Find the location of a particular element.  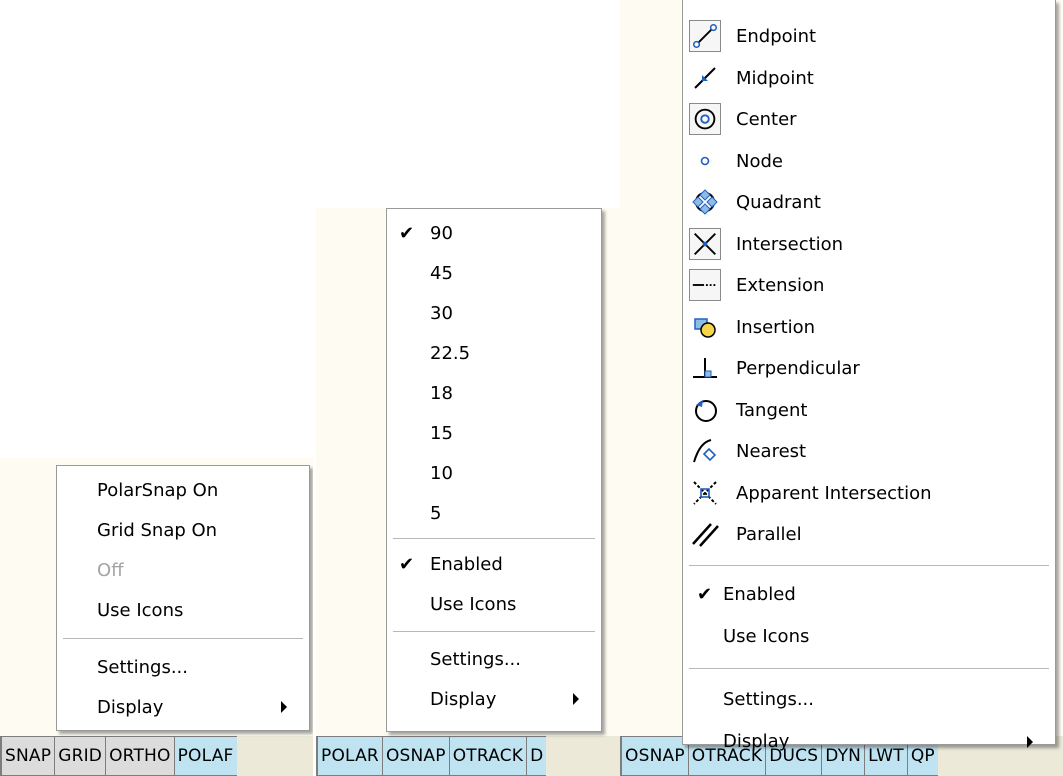

status-bar: SNAP GRID ORTHO POLAF is located at coordinates (156, 756).